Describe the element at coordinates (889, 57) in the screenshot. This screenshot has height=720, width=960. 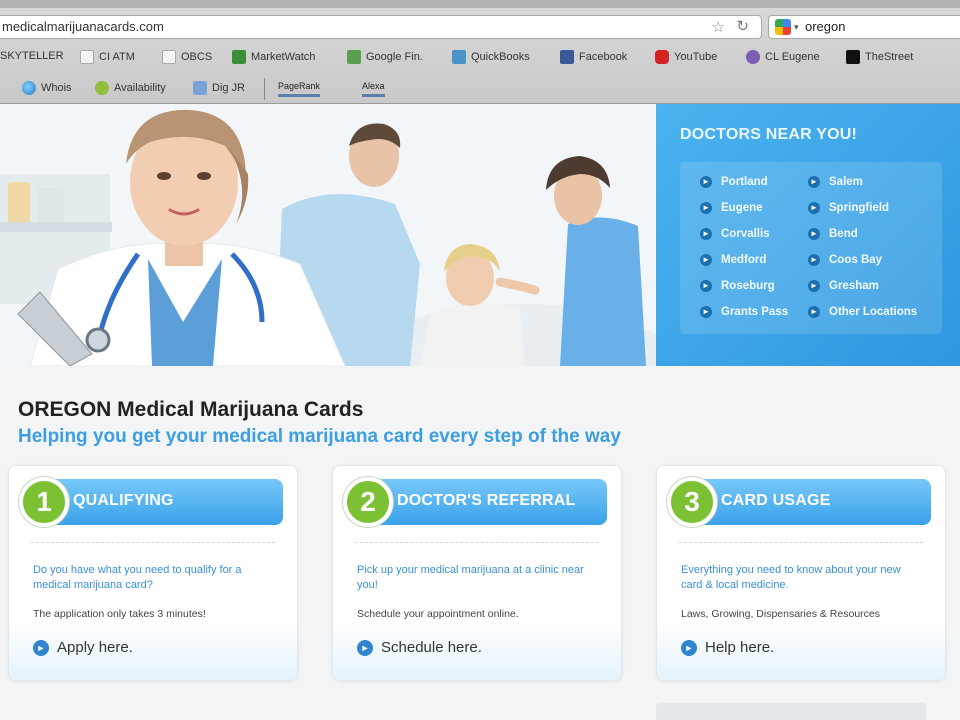
I see `bookmark-label: TheStreet` at that location.